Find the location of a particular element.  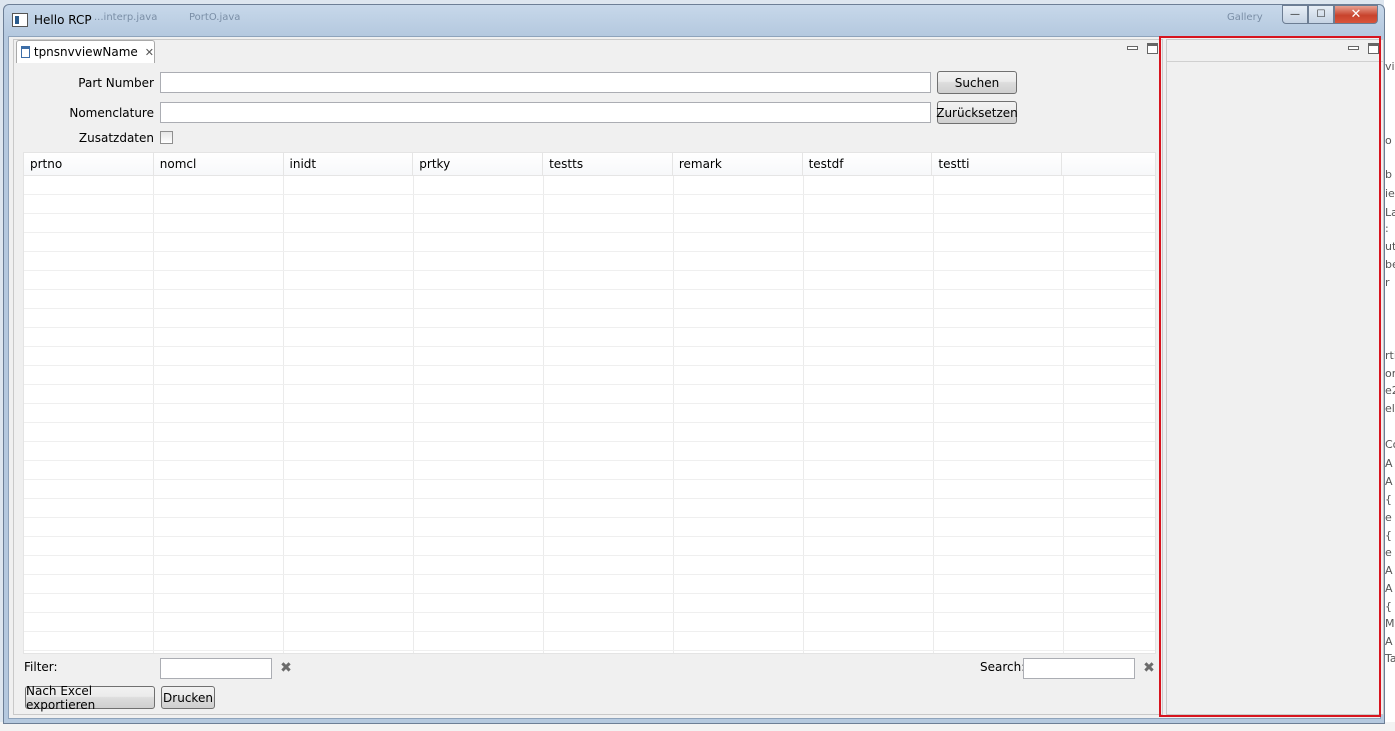

bg-fragment: b is located at coordinates (1388, 174).